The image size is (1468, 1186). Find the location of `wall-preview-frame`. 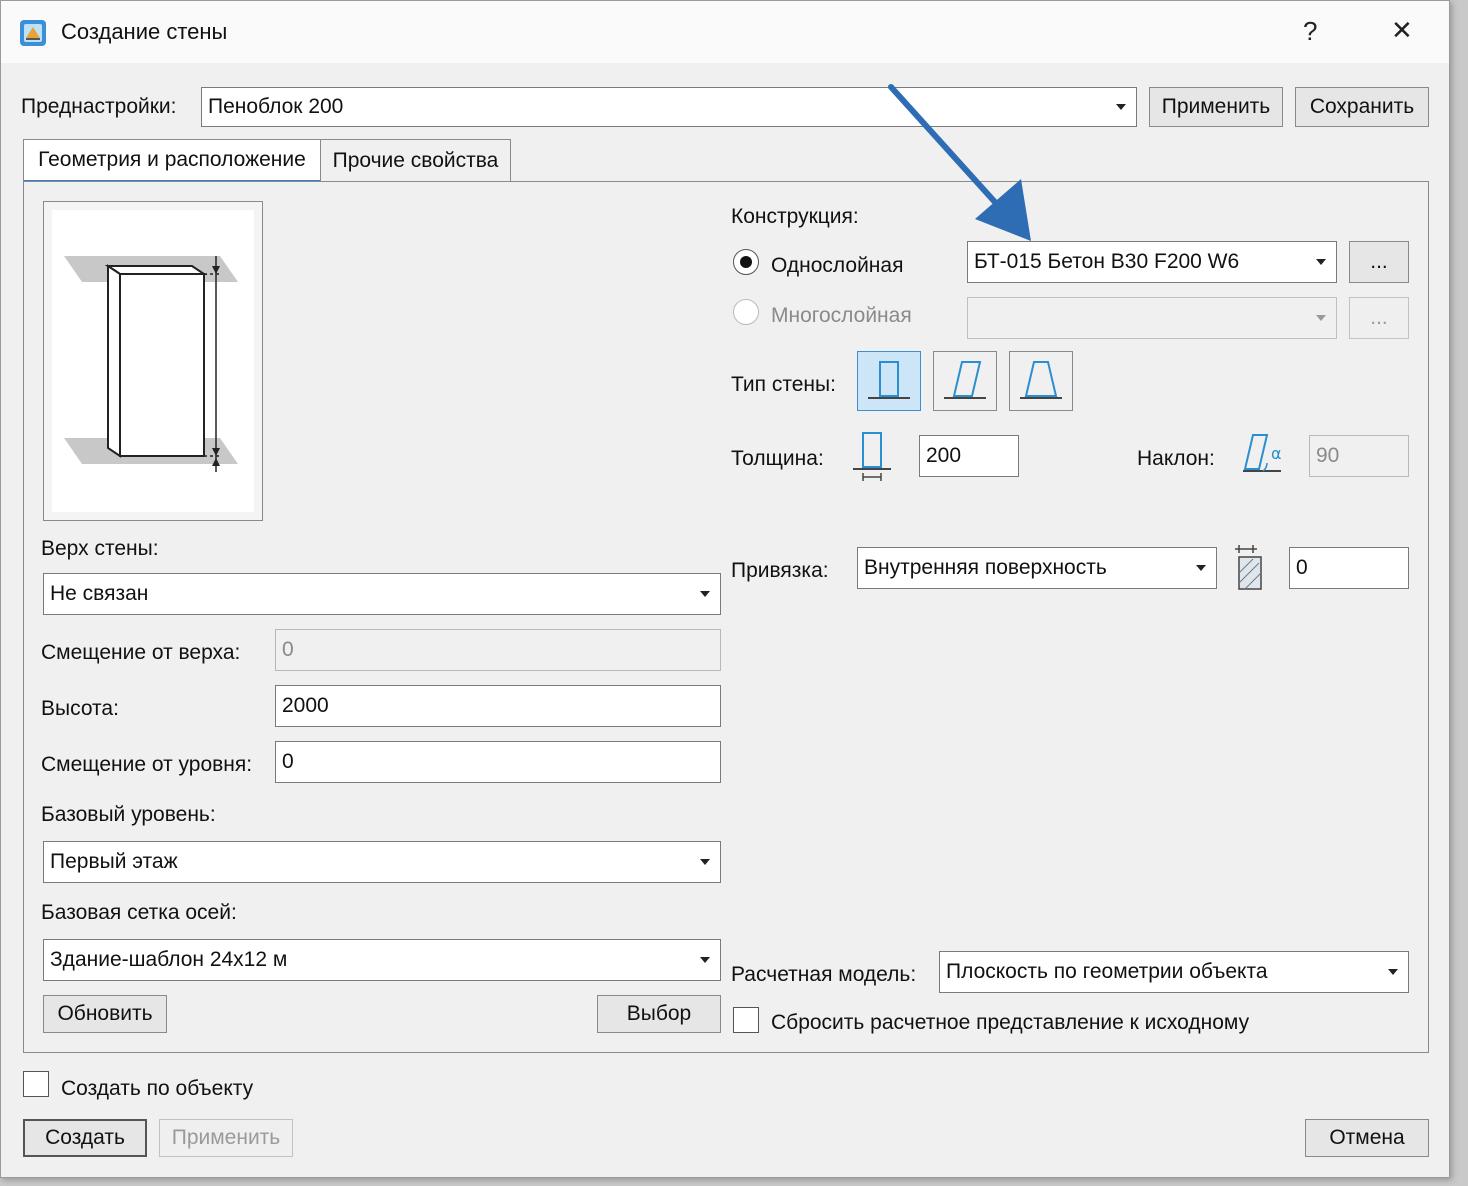

wall-preview-frame is located at coordinates (153, 361).